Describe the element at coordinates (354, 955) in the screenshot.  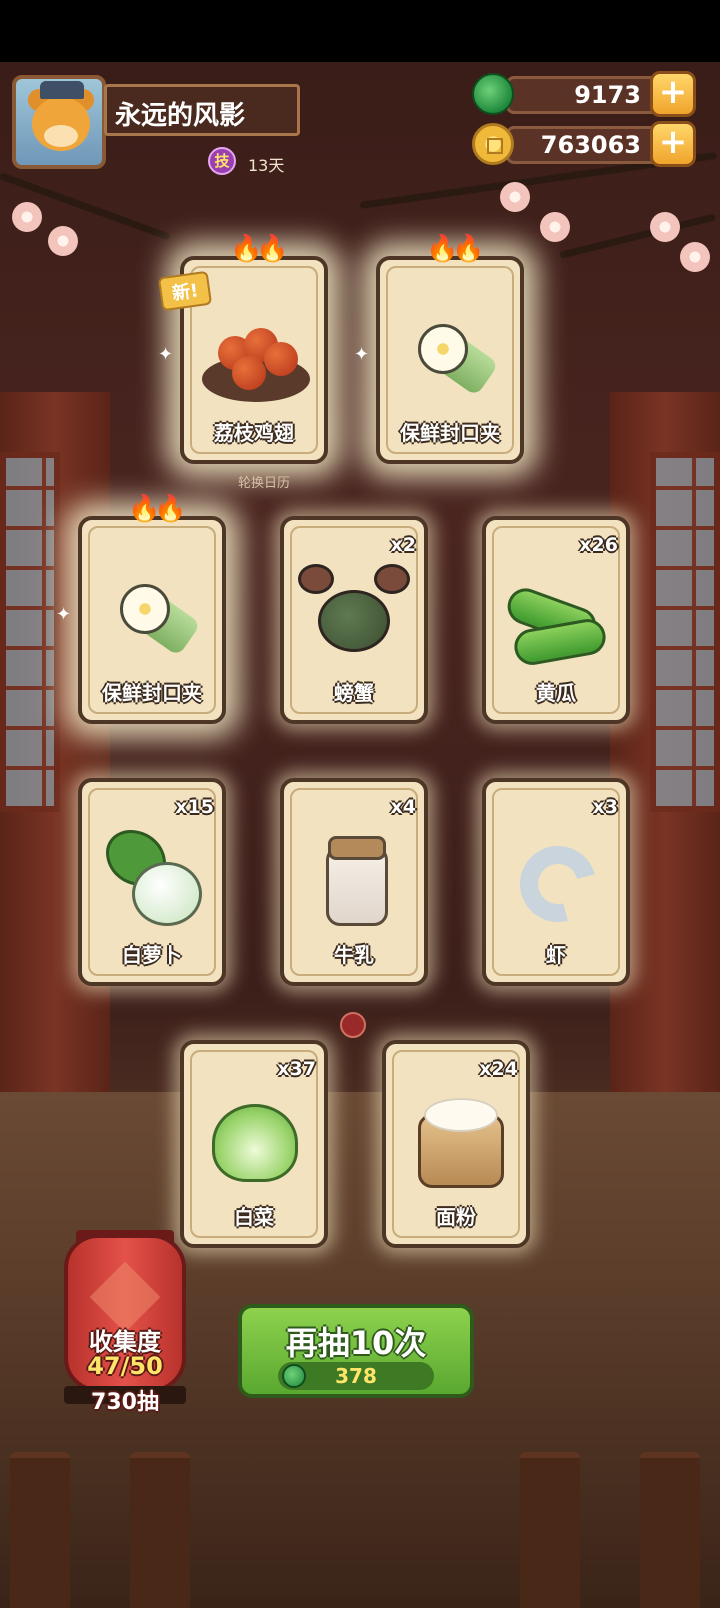
I see `card-name: 牛乳` at that location.